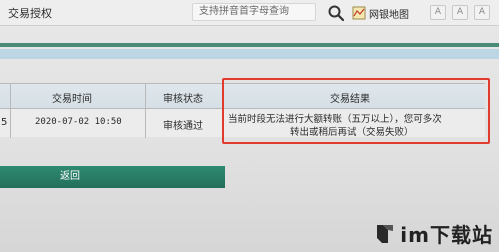  What do you see at coordinates (183, 99) in the screenshot?
I see `column-header-status: 审核状态` at bounding box center [183, 99].